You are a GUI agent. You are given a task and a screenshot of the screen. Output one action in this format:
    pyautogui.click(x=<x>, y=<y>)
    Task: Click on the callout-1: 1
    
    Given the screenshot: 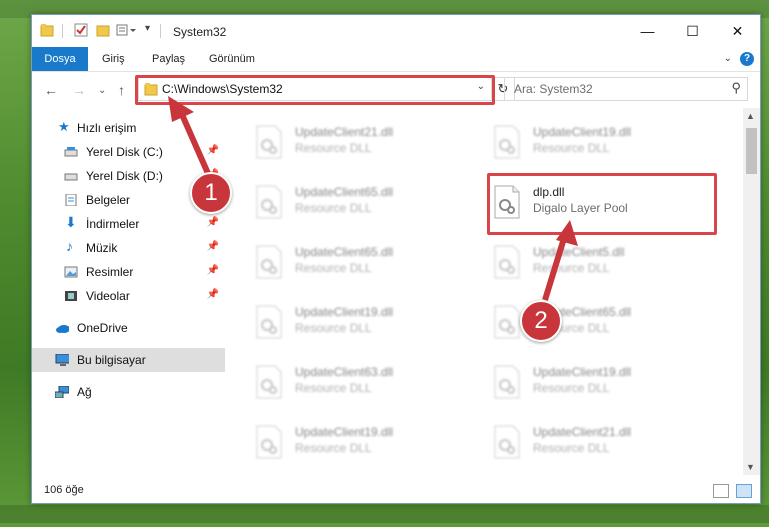 What is the action you would take?
    pyautogui.click(x=211, y=193)
    